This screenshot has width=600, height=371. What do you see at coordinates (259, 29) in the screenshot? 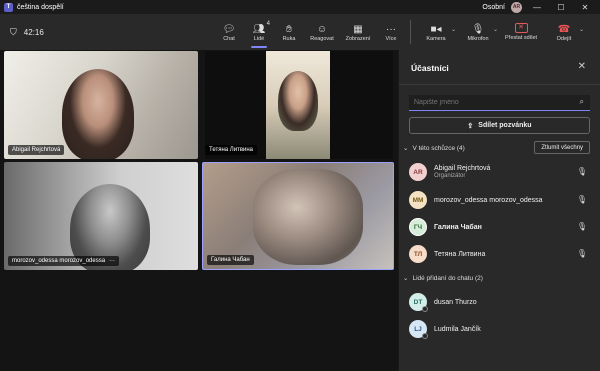
I see `people-icon: 👥︎` at bounding box center [259, 29].